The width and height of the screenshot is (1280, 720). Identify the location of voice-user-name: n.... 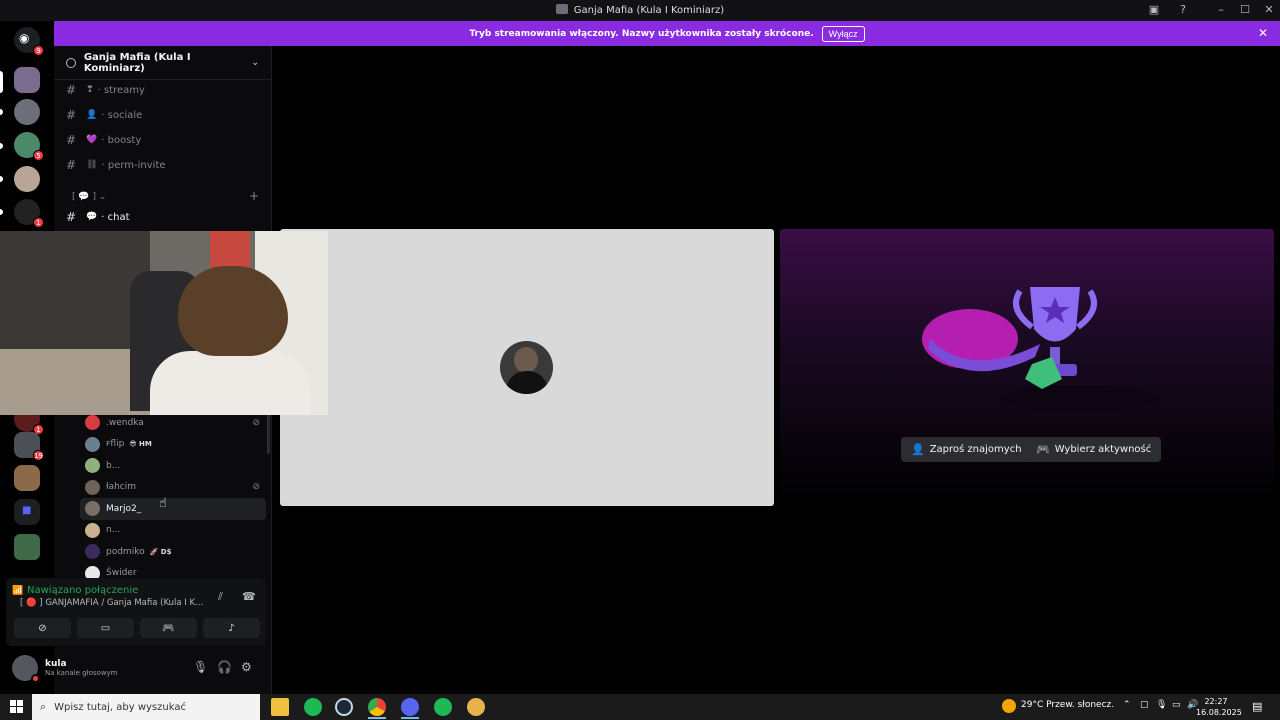
(113, 530).